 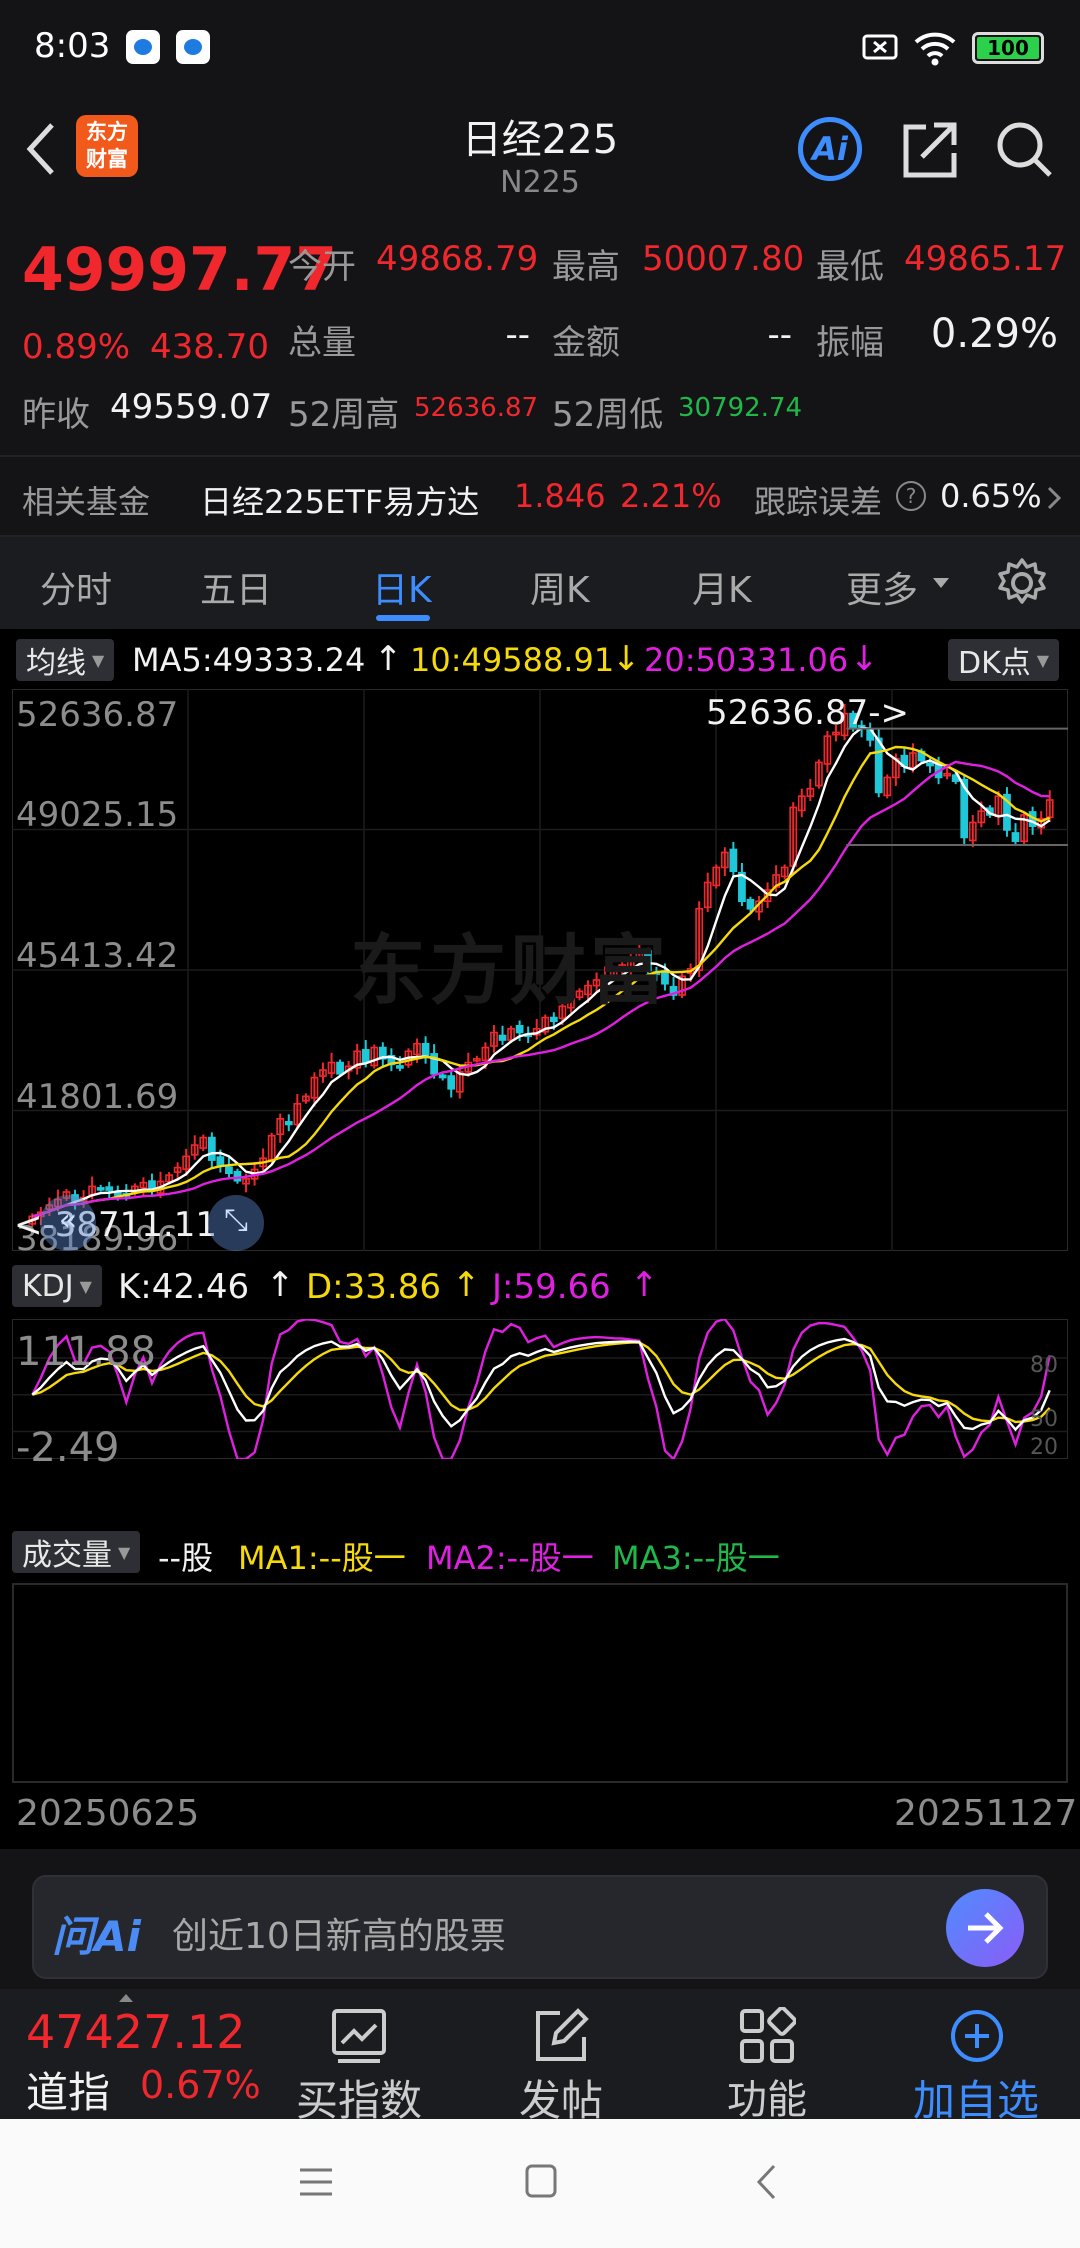 I want to click on plot-border, so click(x=540, y=1389).